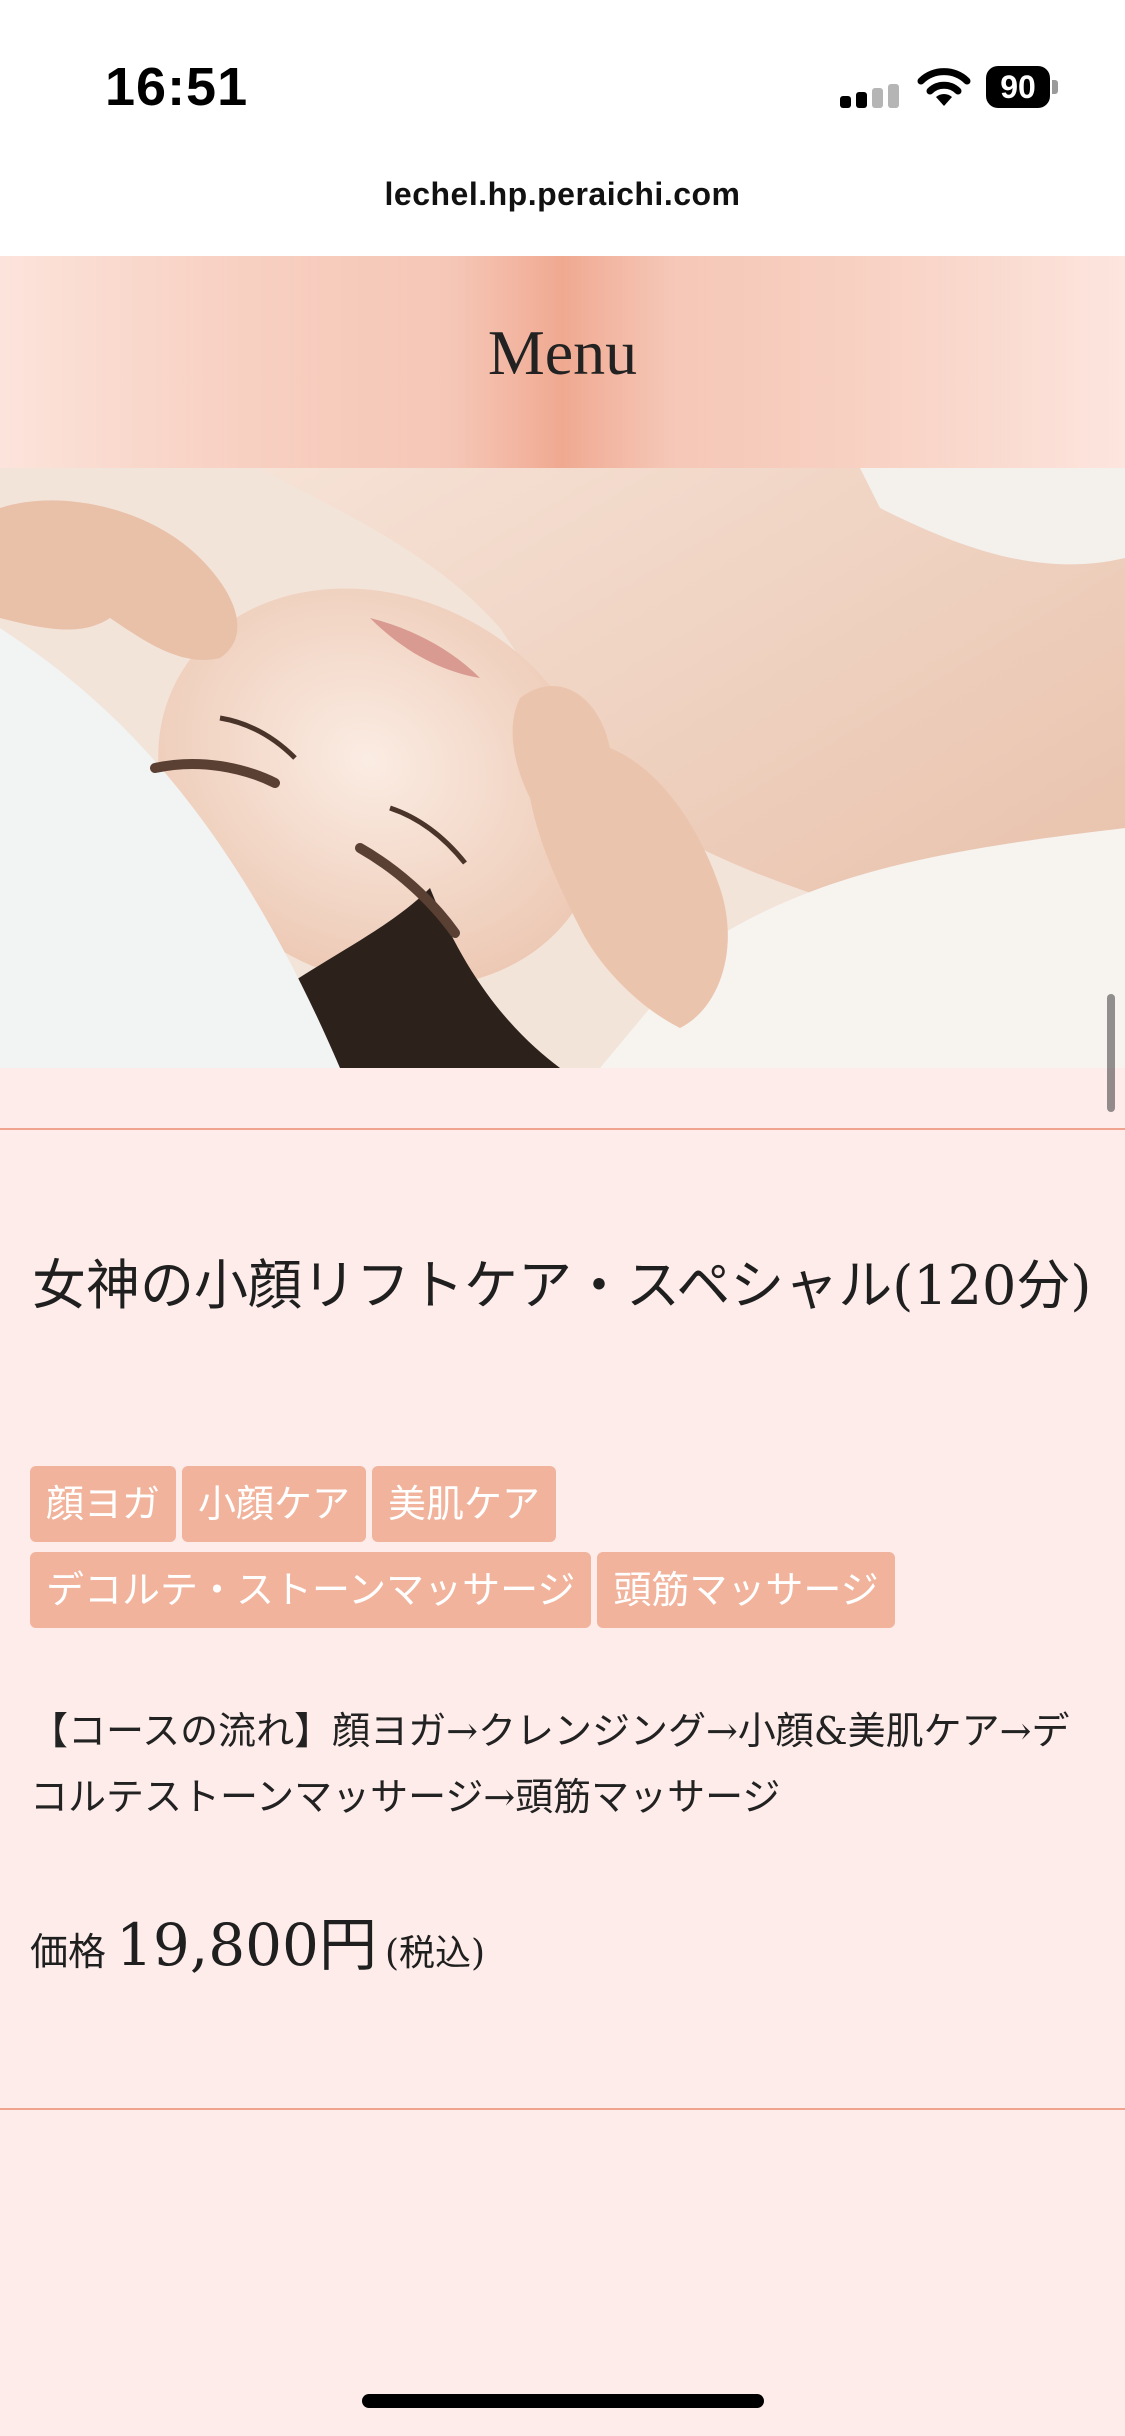  Describe the element at coordinates (562, 352) in the screenshot. I see `section-title: Menu` at that location.